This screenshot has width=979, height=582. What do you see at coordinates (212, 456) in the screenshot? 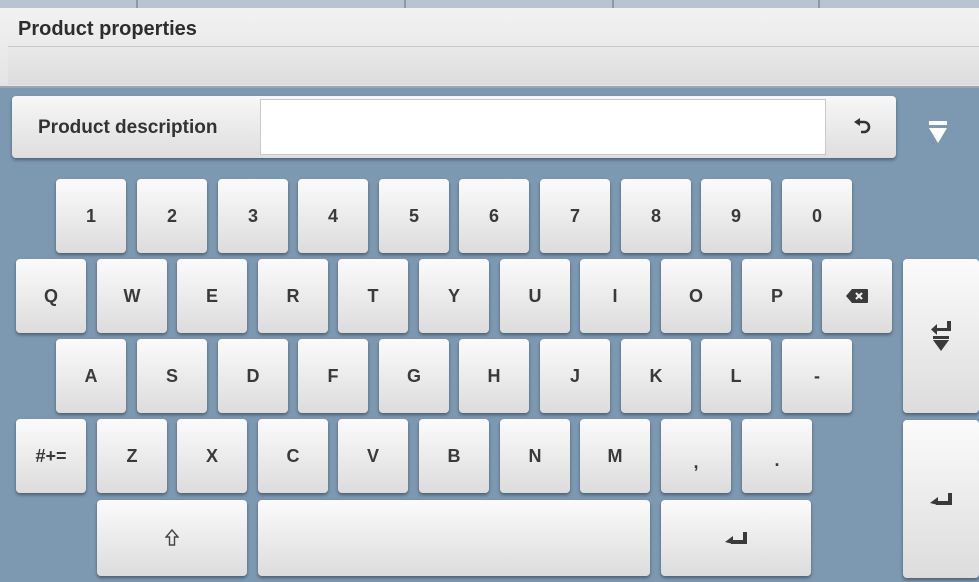
I see `key-x: X` at bounding box center [212, 456].